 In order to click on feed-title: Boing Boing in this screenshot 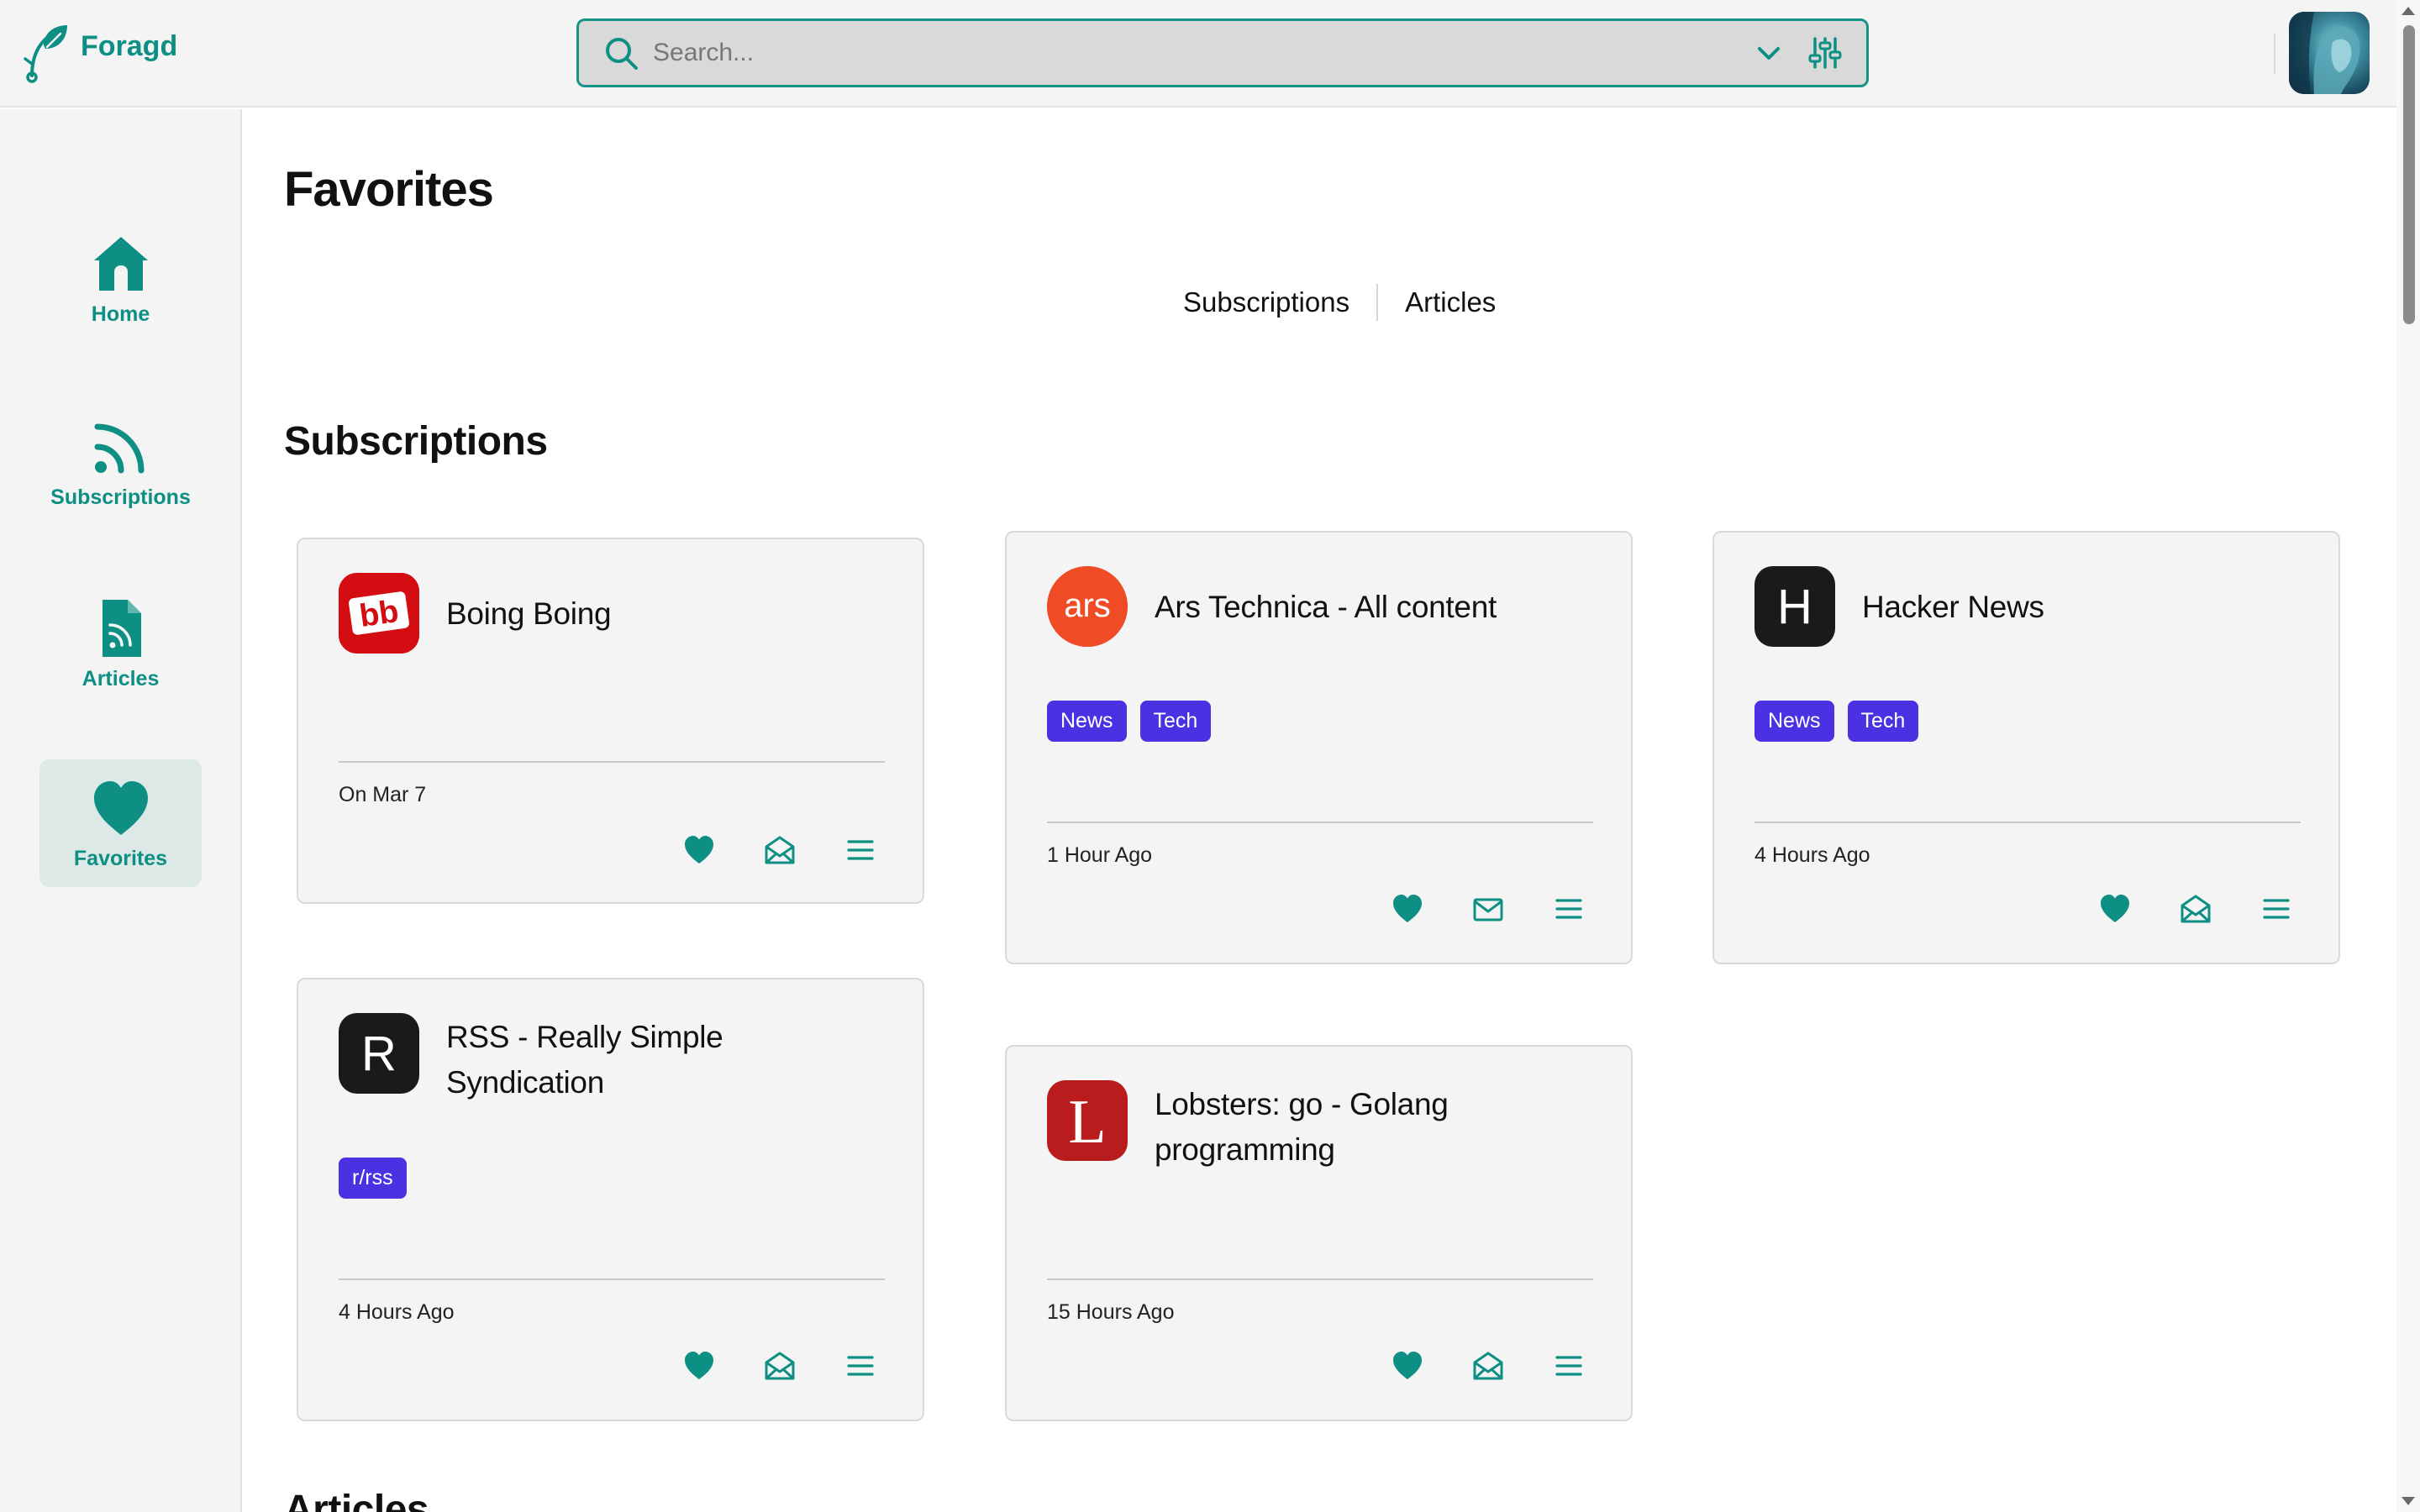, I will do `click(664, 614)`.